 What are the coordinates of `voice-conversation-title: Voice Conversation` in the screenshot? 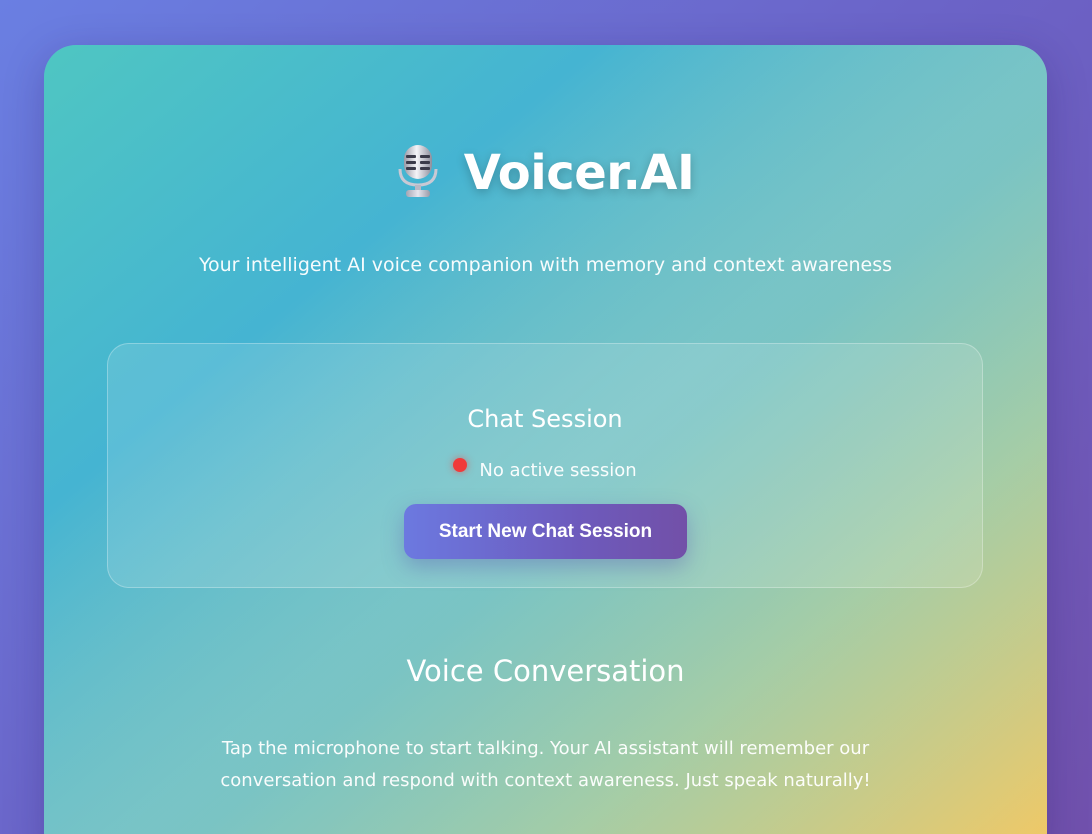 It's located at (545, 671).